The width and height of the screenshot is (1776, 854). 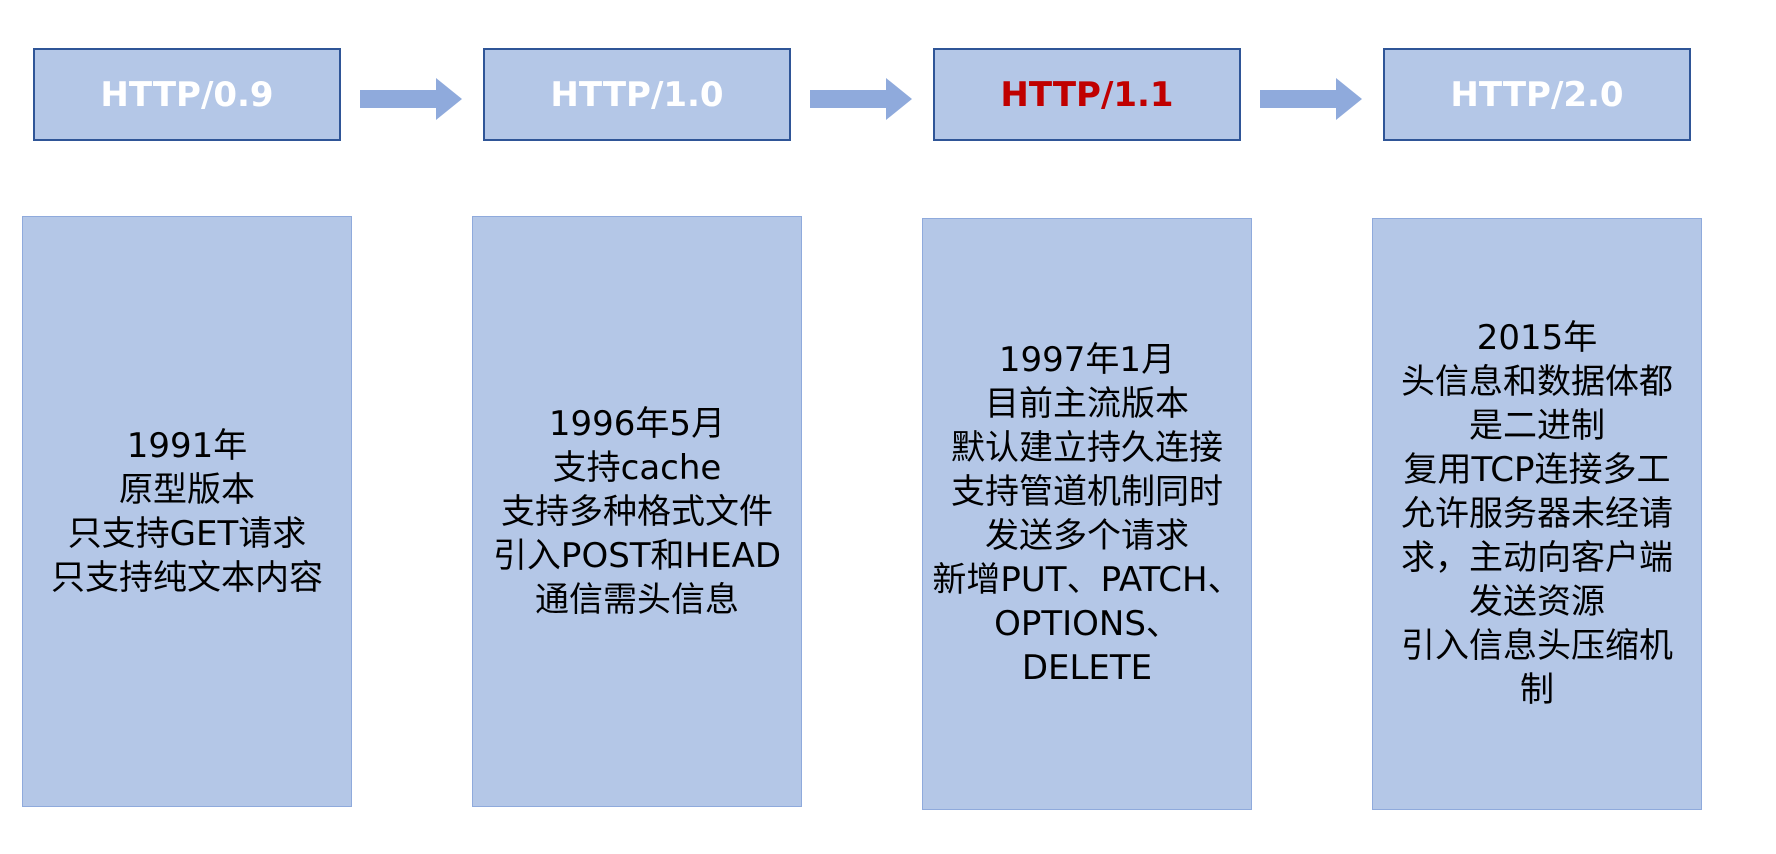 I want to click on description-line: 支持多种格式文件, so click(x=637, y=511).